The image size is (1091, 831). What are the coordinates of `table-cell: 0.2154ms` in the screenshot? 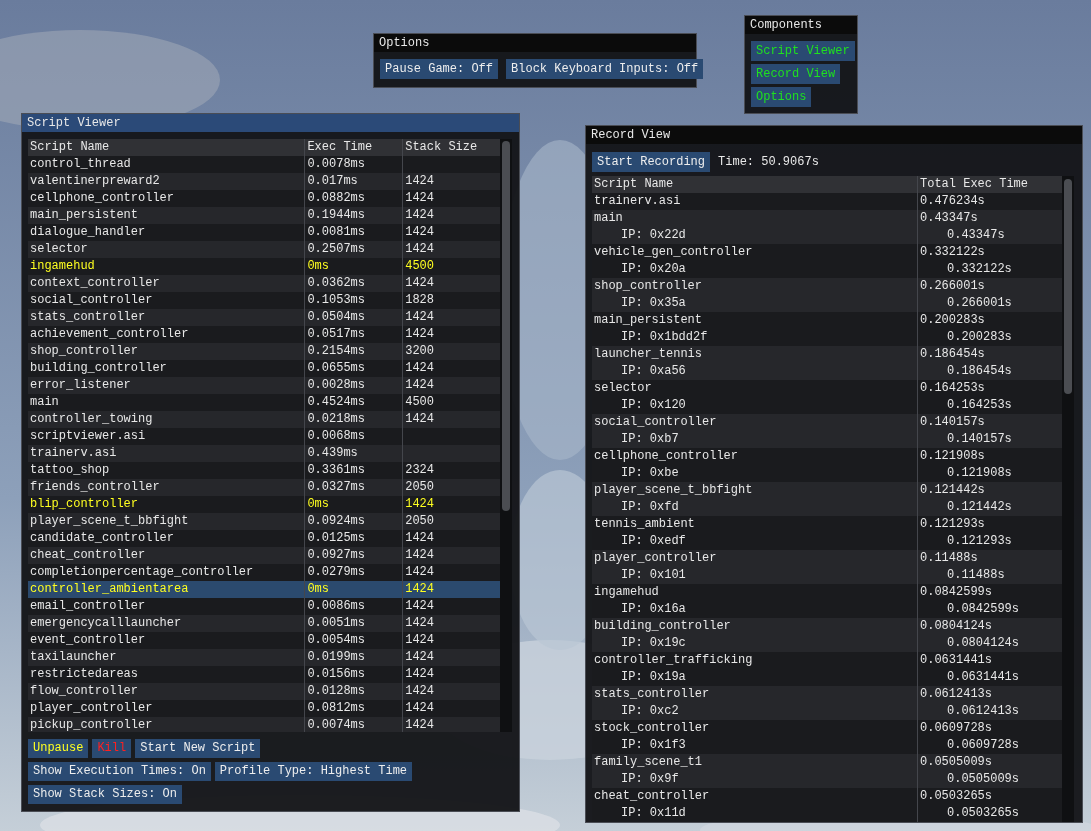 It's located at (336, 351).